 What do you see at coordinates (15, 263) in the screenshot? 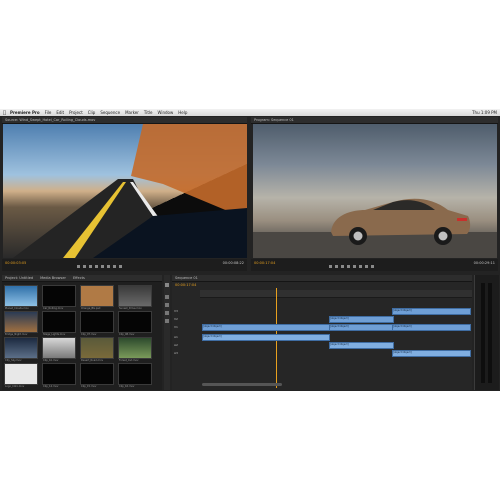
I see `source-timecode-current: 00:00:03:05` at bounding box center [15, 263].